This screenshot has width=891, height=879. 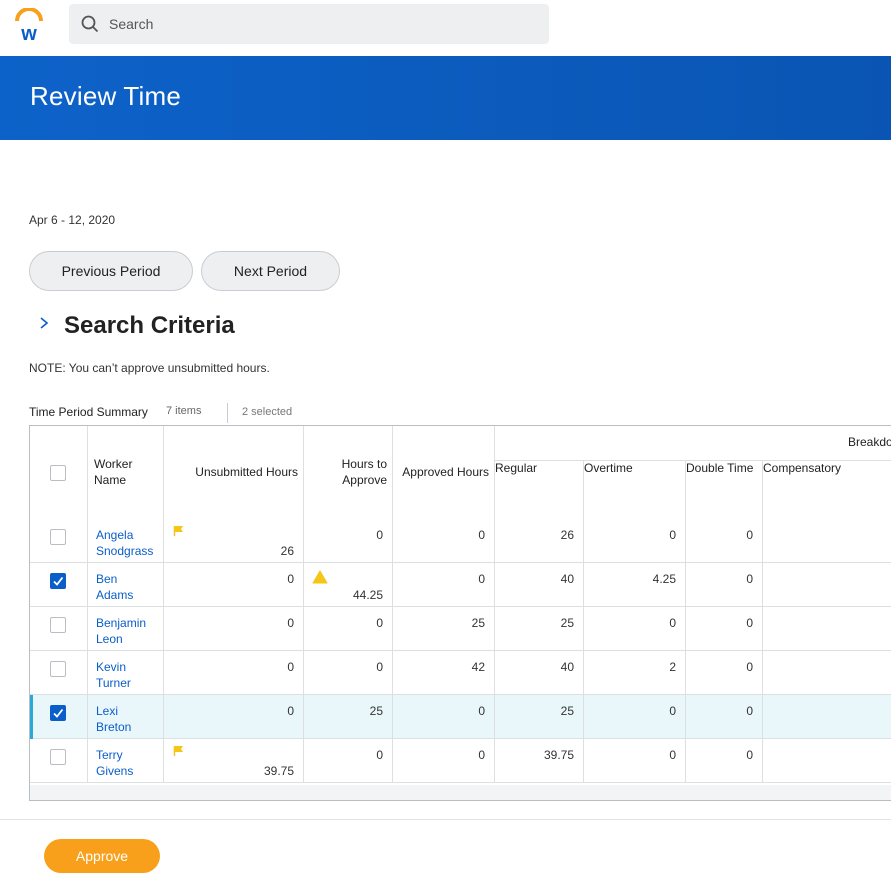 I want to click on cell-unsubmitted: 39.75, so click(x=234, y=761).